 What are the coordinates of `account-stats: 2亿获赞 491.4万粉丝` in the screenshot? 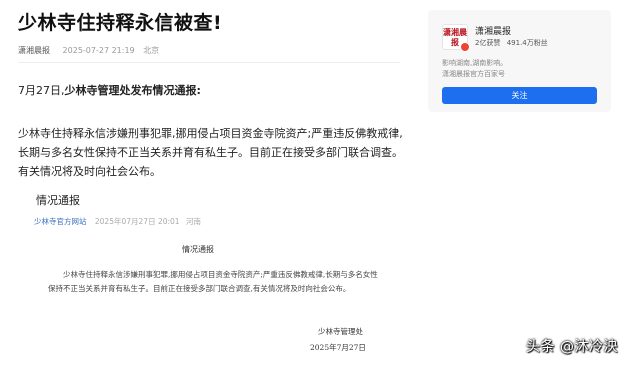 It's located at (513, 43).